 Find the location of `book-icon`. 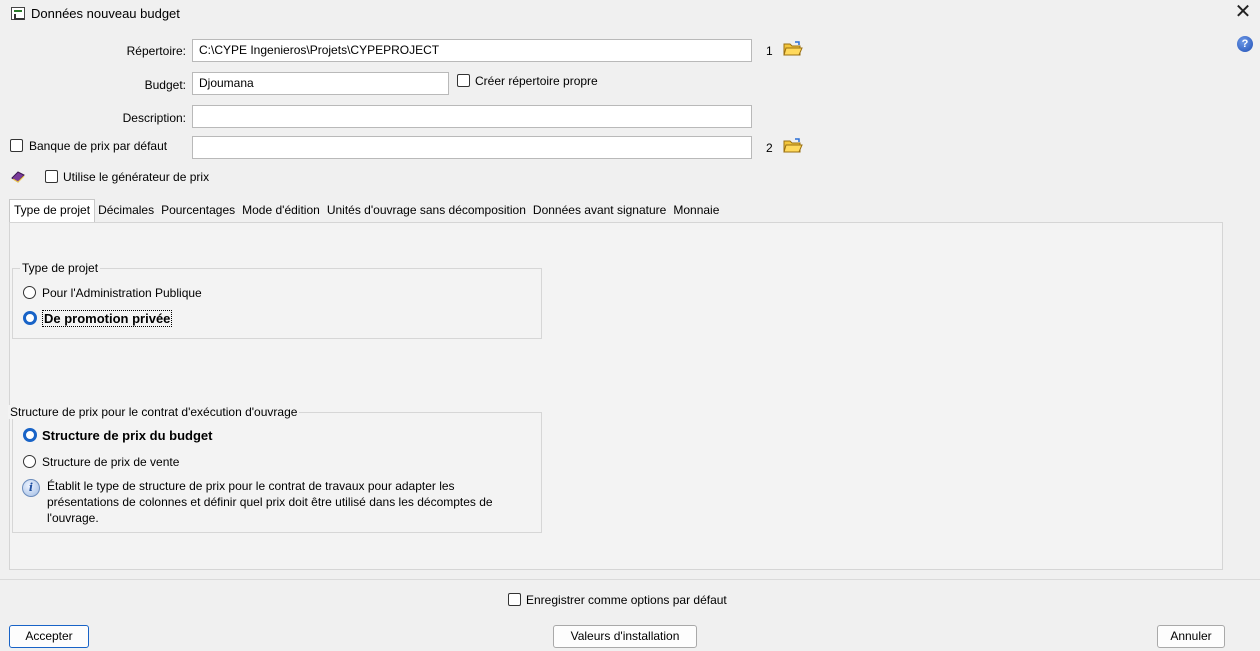

book-icon is located at coordinates (18, 177).